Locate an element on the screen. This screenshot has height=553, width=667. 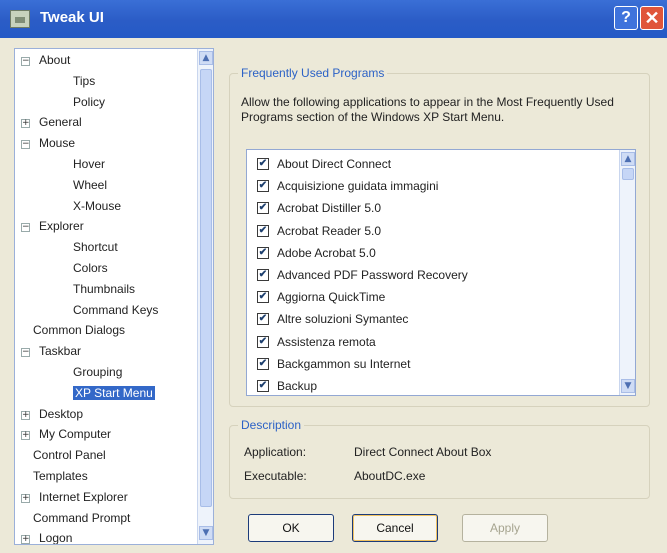
tree-item: Internet Explorer is located at coordinates (83, 497).